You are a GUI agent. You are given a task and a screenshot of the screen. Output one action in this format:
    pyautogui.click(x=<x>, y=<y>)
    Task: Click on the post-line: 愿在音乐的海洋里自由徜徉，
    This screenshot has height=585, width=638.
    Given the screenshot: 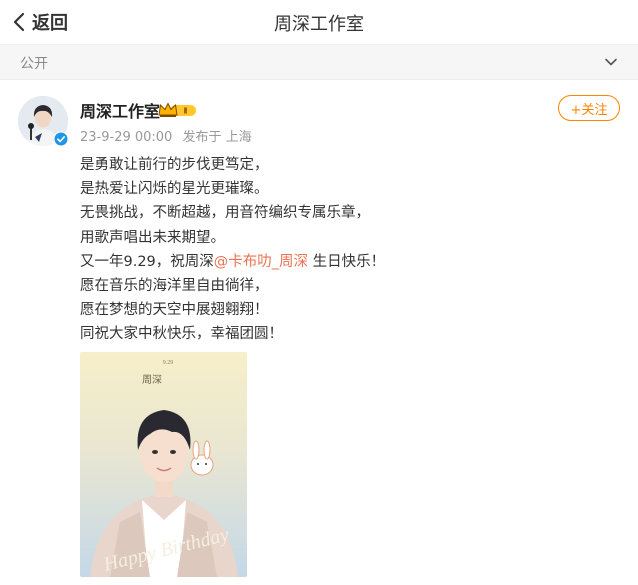 What is the action you would take?
    pyautogui.click(x=174, y=286)
    